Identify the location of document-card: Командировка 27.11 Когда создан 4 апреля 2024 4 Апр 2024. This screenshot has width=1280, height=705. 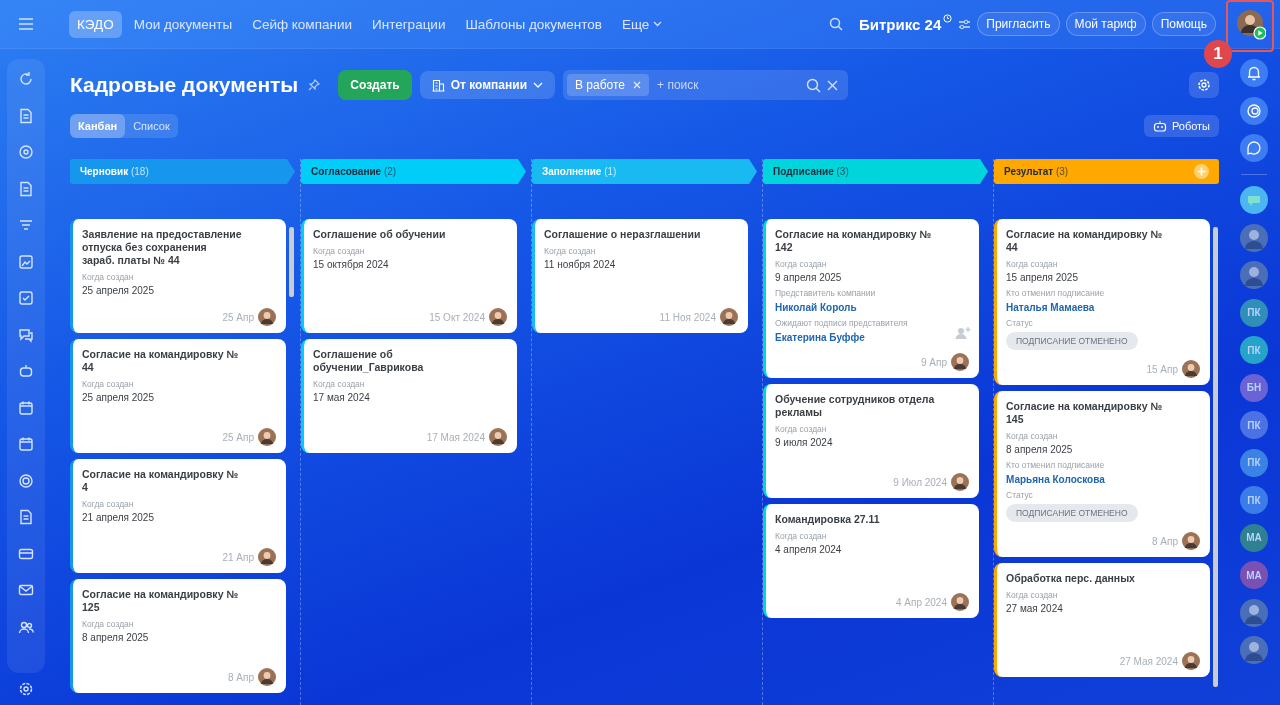
(871, 561).